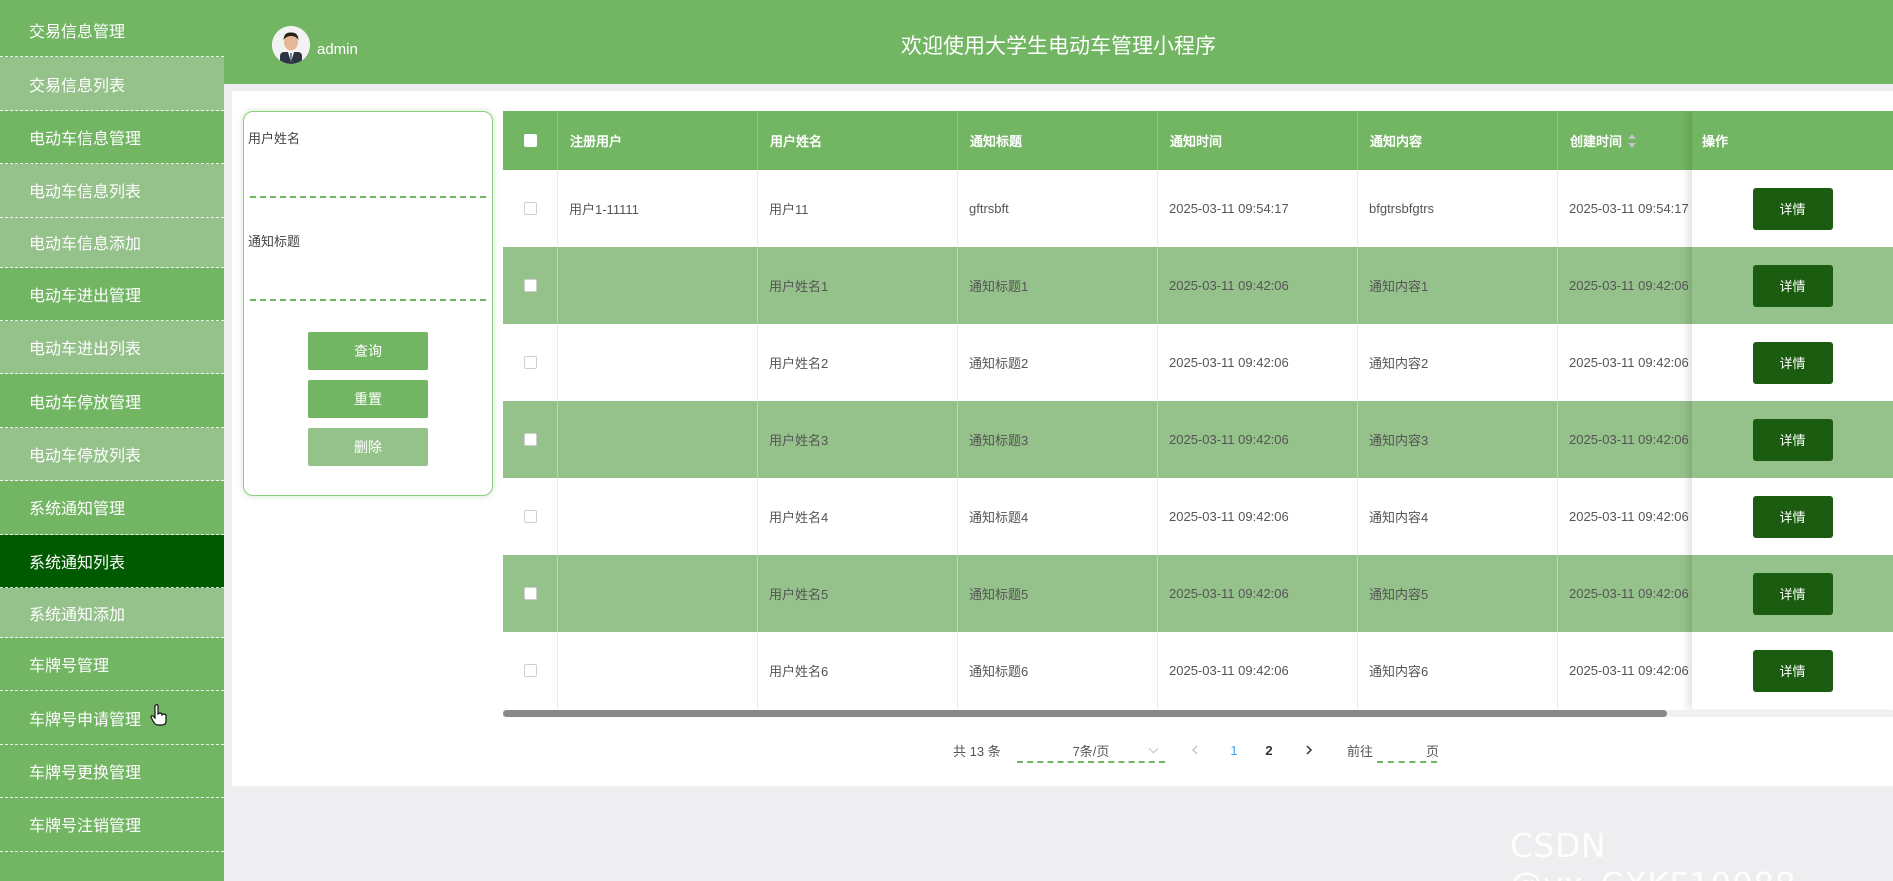 The image size is (1893, 881). Describe the element at coordinates (112, 508) in the screenshot. I see `sidebar-item-9: 系统通知管理` at that location.